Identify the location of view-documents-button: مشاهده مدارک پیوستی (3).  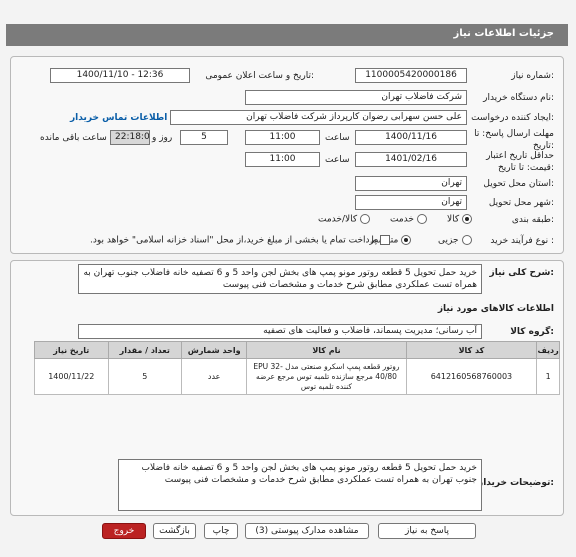
(307, 531).